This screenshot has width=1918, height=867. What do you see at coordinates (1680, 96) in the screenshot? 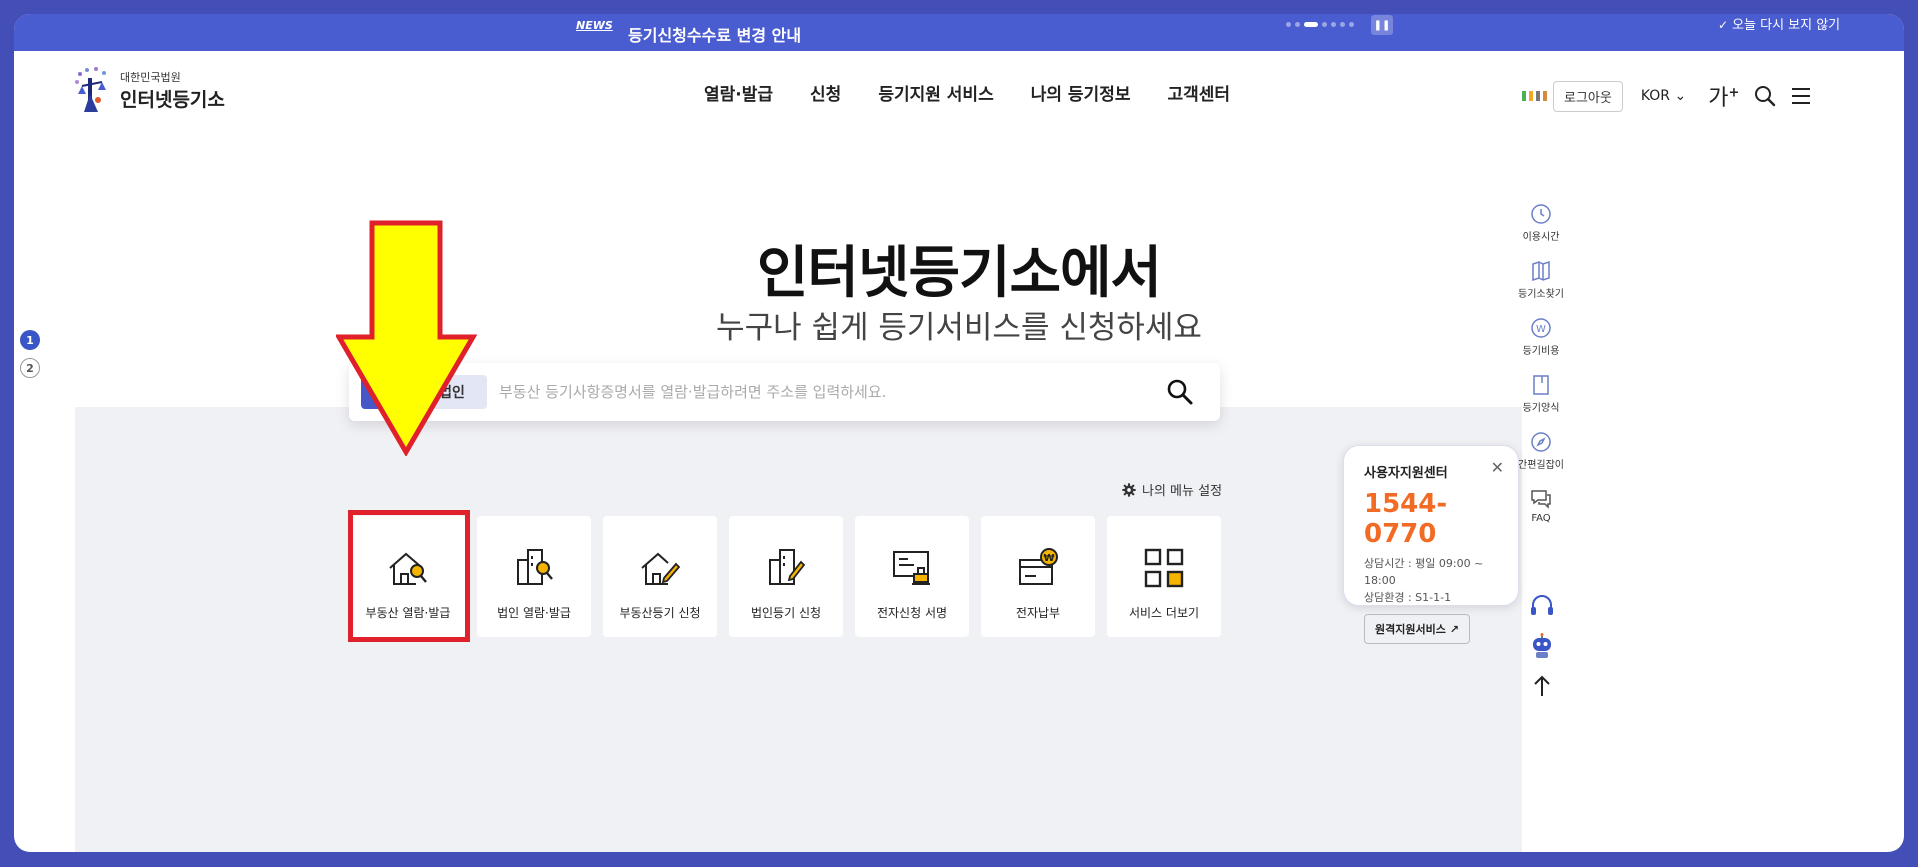
I see `chevron-down-icon: ⌄` at bounding box center [1680, 96].